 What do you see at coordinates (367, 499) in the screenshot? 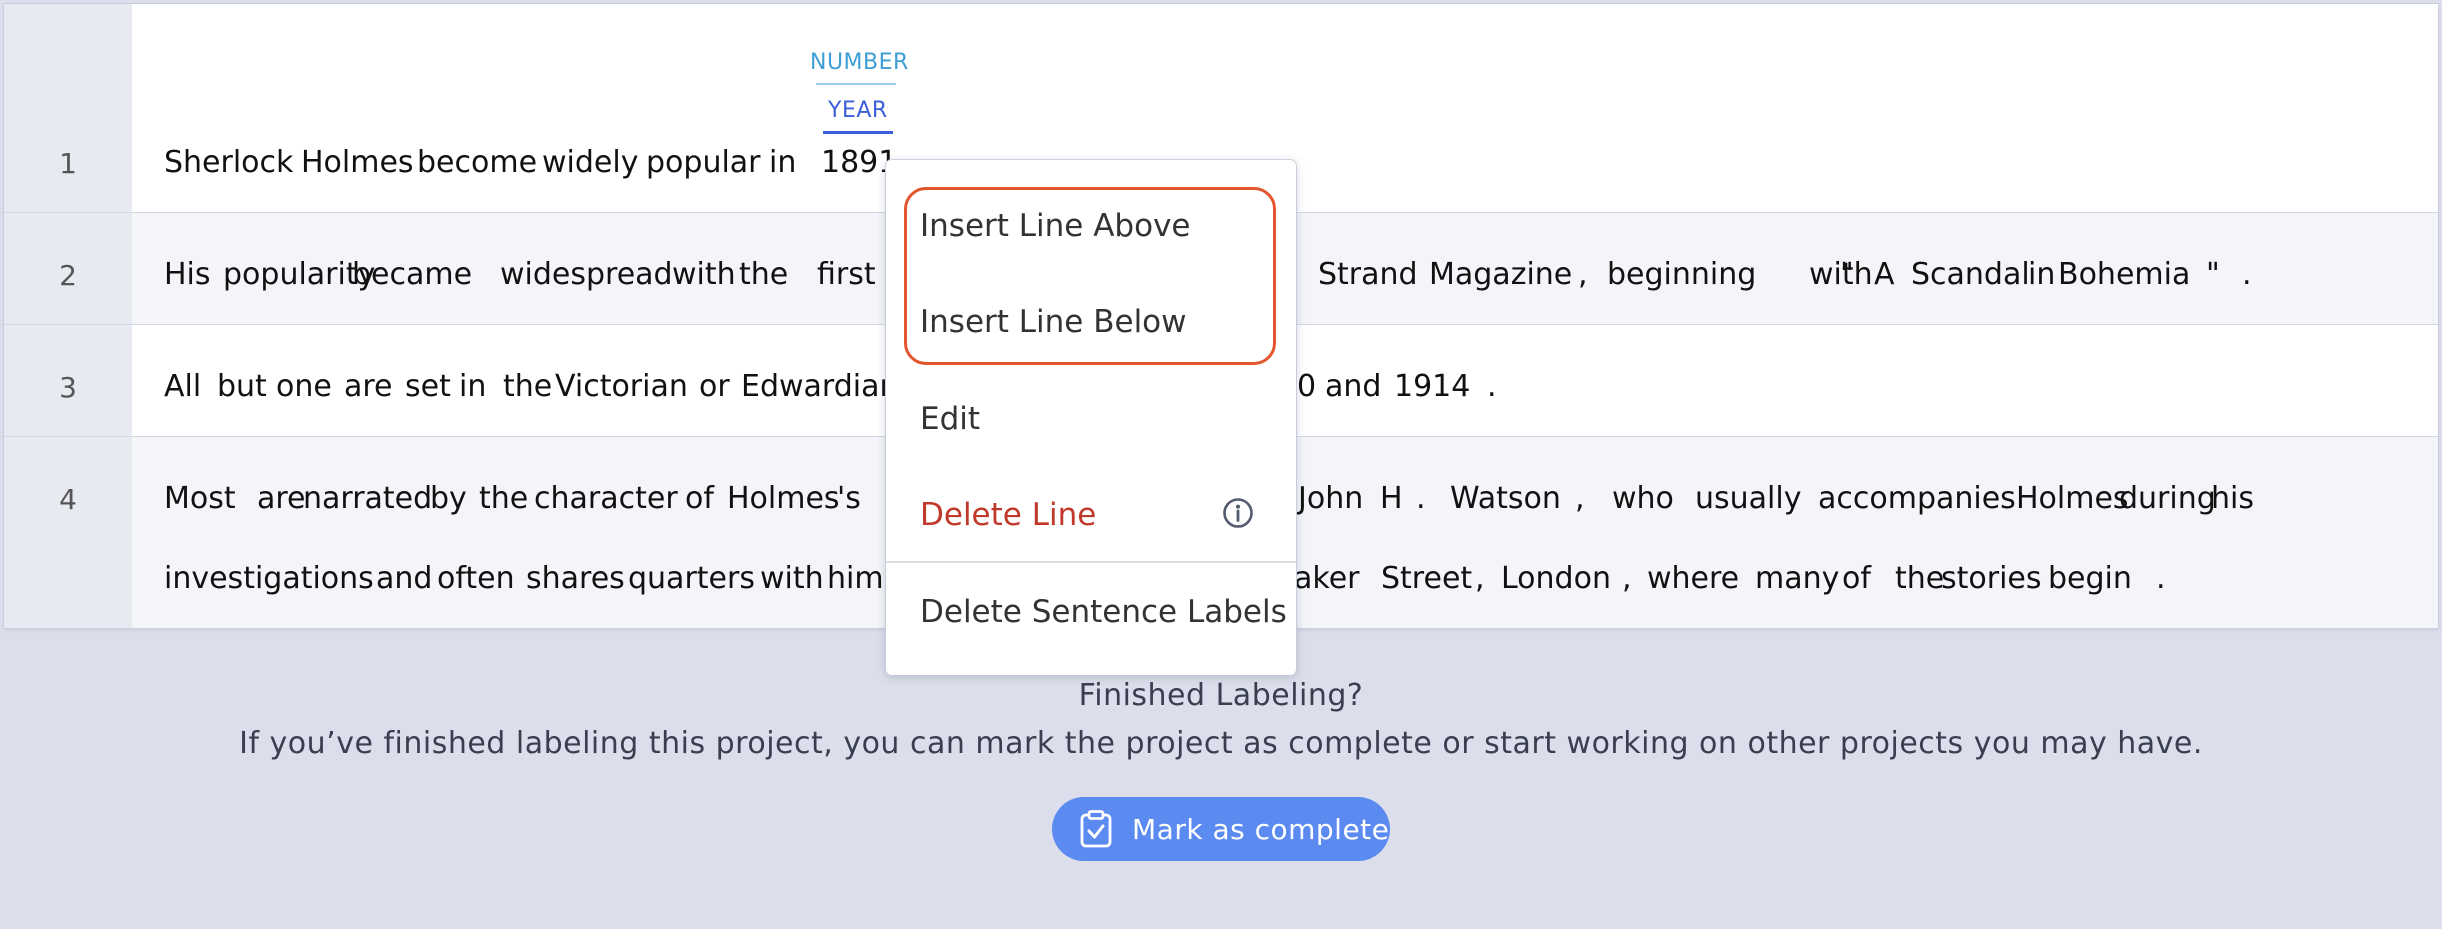
I see `token: narrated` at bounding box center [367, 499].